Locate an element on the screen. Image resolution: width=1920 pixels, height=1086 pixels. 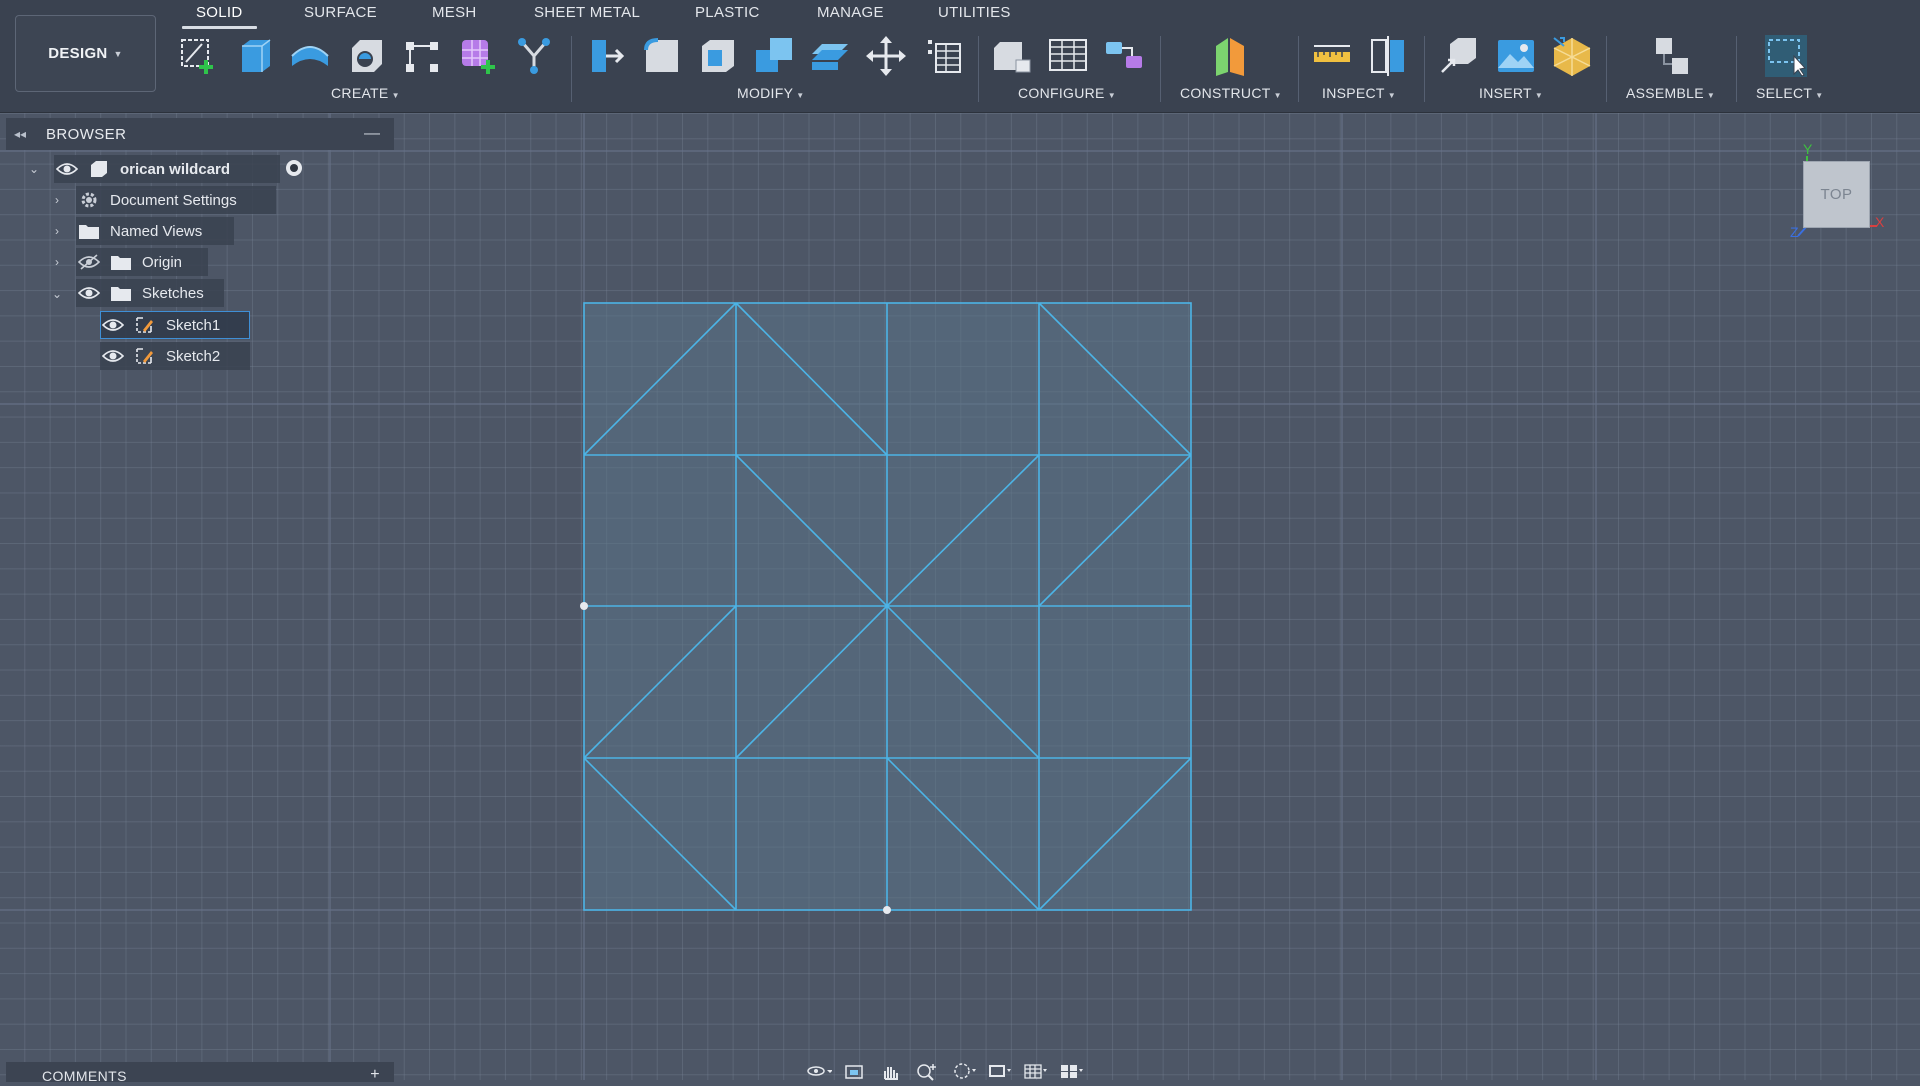
orbit-icon is located at coordinates (819, 1071).